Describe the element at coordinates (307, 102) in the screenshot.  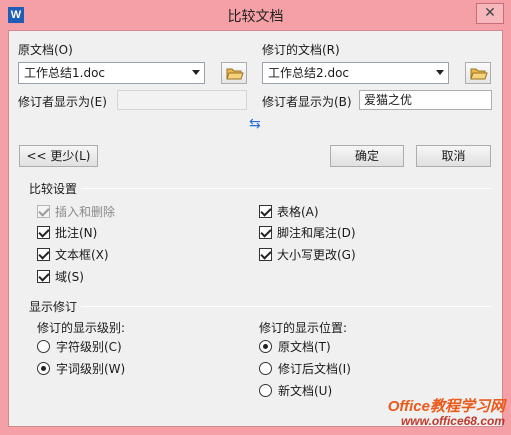
I see `revised-reviewer-label: 修订者显示为(B)` at that location.